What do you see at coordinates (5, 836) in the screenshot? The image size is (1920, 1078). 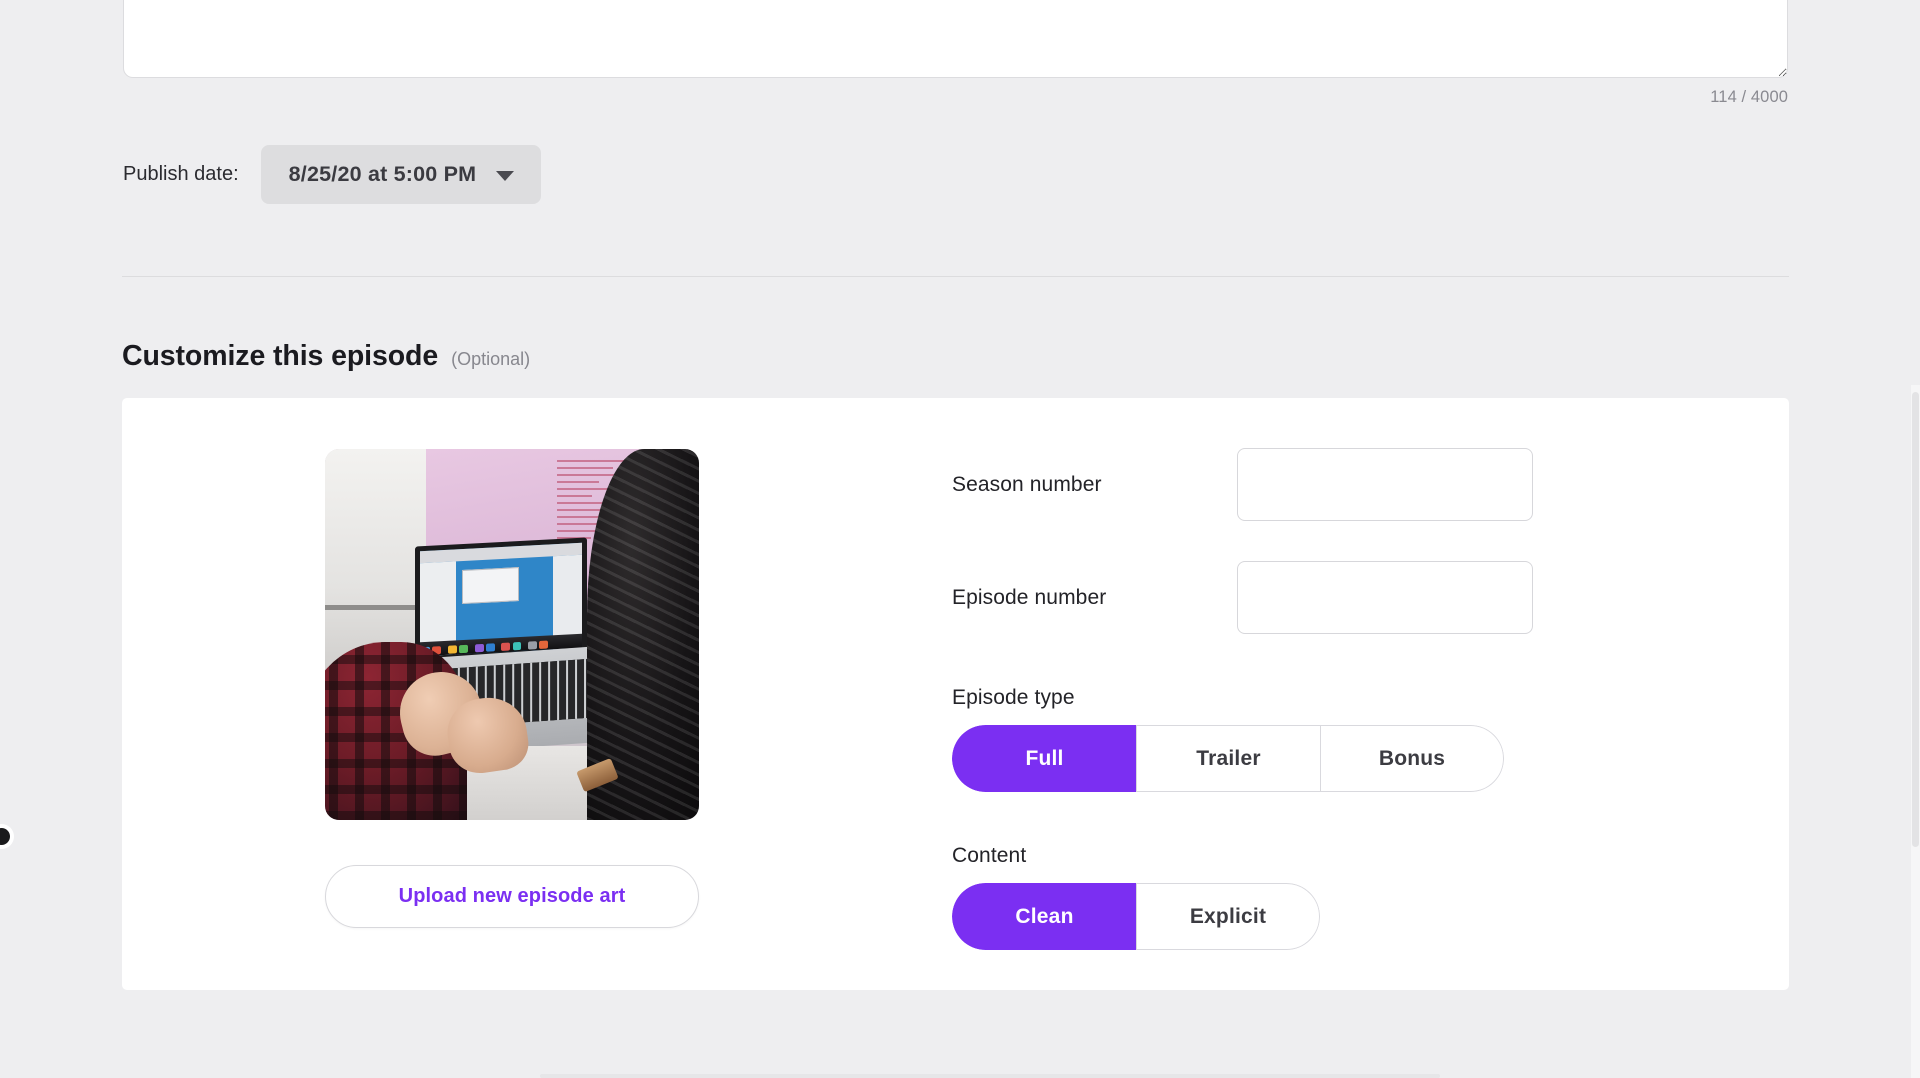 I see `left-edge-indicator` at bounding box center [5, 836].